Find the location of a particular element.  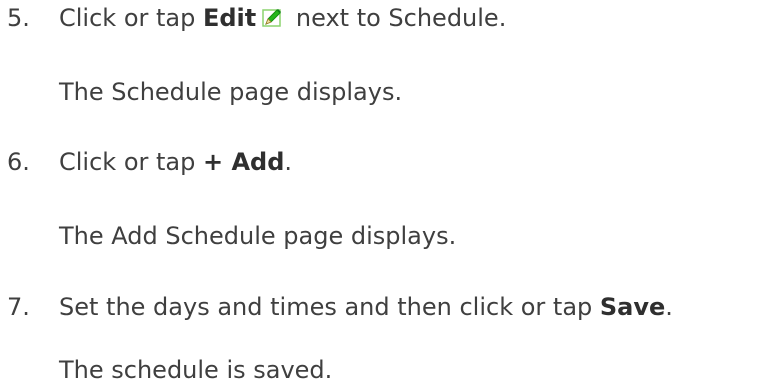

step-instruction: Click or tap + Add. is located at coordinates (175, 162).